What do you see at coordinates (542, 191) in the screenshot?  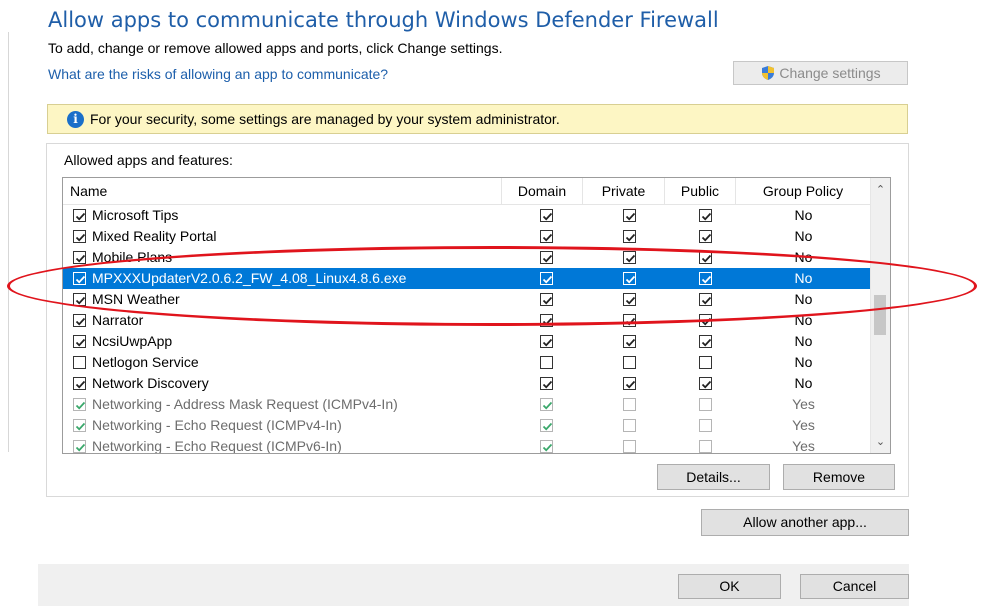 I see `column-header-domain: Domain` at bounding box center [542, 191].